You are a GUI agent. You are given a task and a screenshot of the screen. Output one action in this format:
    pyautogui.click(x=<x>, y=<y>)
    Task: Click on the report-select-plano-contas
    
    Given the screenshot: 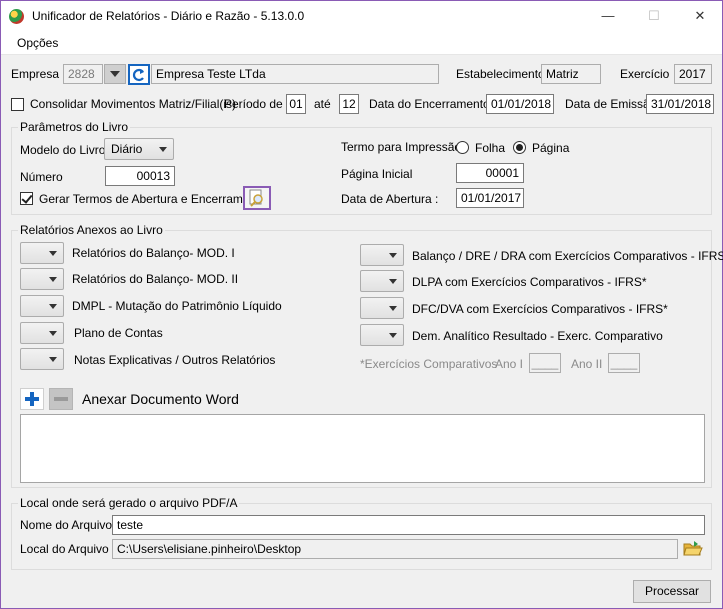 What is the action you would take?
    pyautogui.click(x=42, y=333)
    